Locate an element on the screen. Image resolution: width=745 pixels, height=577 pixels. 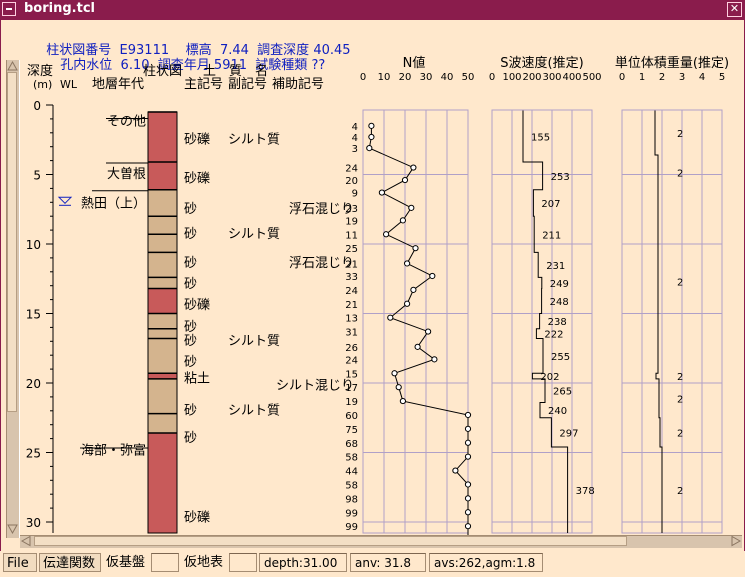
test-type-value: ?? is located at coordinates (318, 65).